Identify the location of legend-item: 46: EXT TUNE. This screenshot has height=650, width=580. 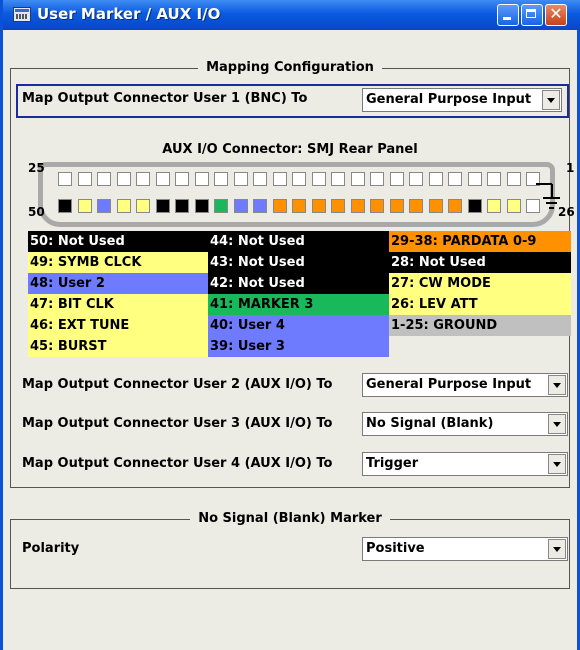
(118, 325).